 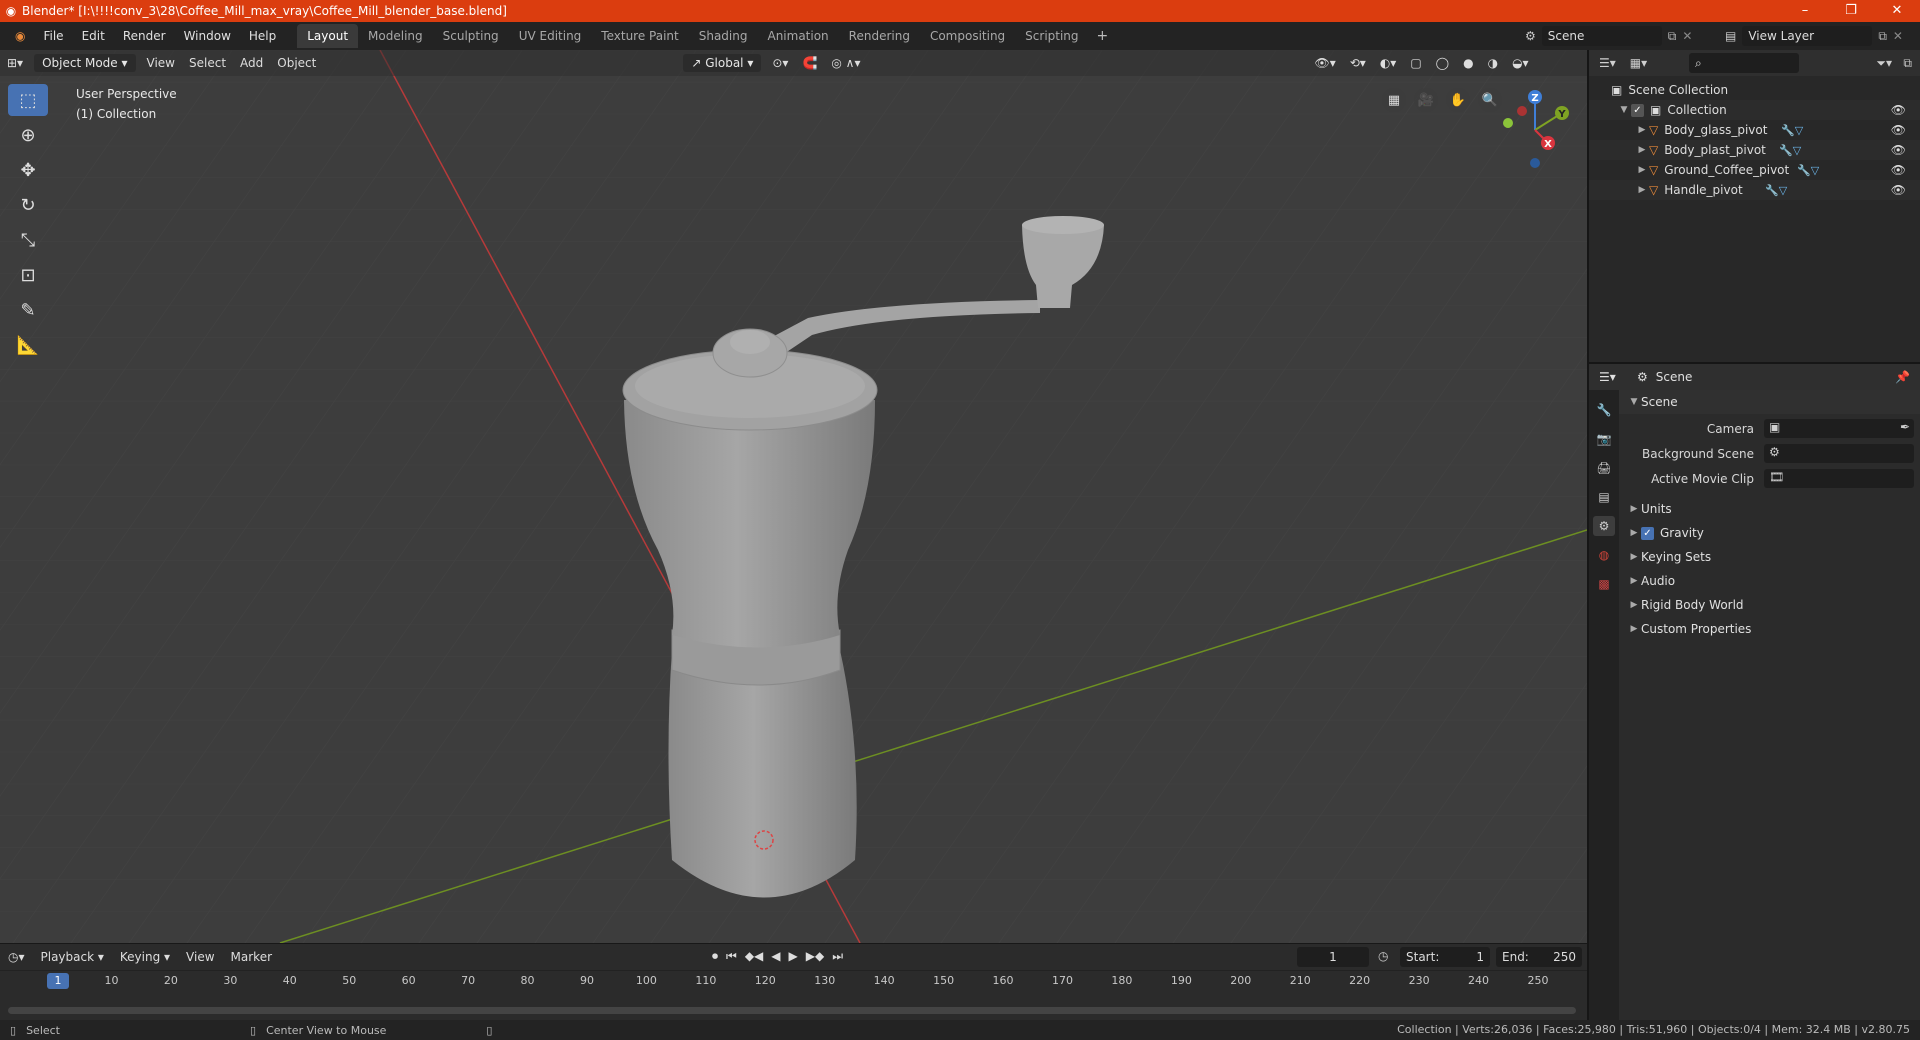 What do you see at coordinates (1754, 170) in the screenshot?
I see `outliner-object-row: ▶ ▽ Ground_Coffee_pivot 🔧▽ 👁` at bounding box center [1754, 170].